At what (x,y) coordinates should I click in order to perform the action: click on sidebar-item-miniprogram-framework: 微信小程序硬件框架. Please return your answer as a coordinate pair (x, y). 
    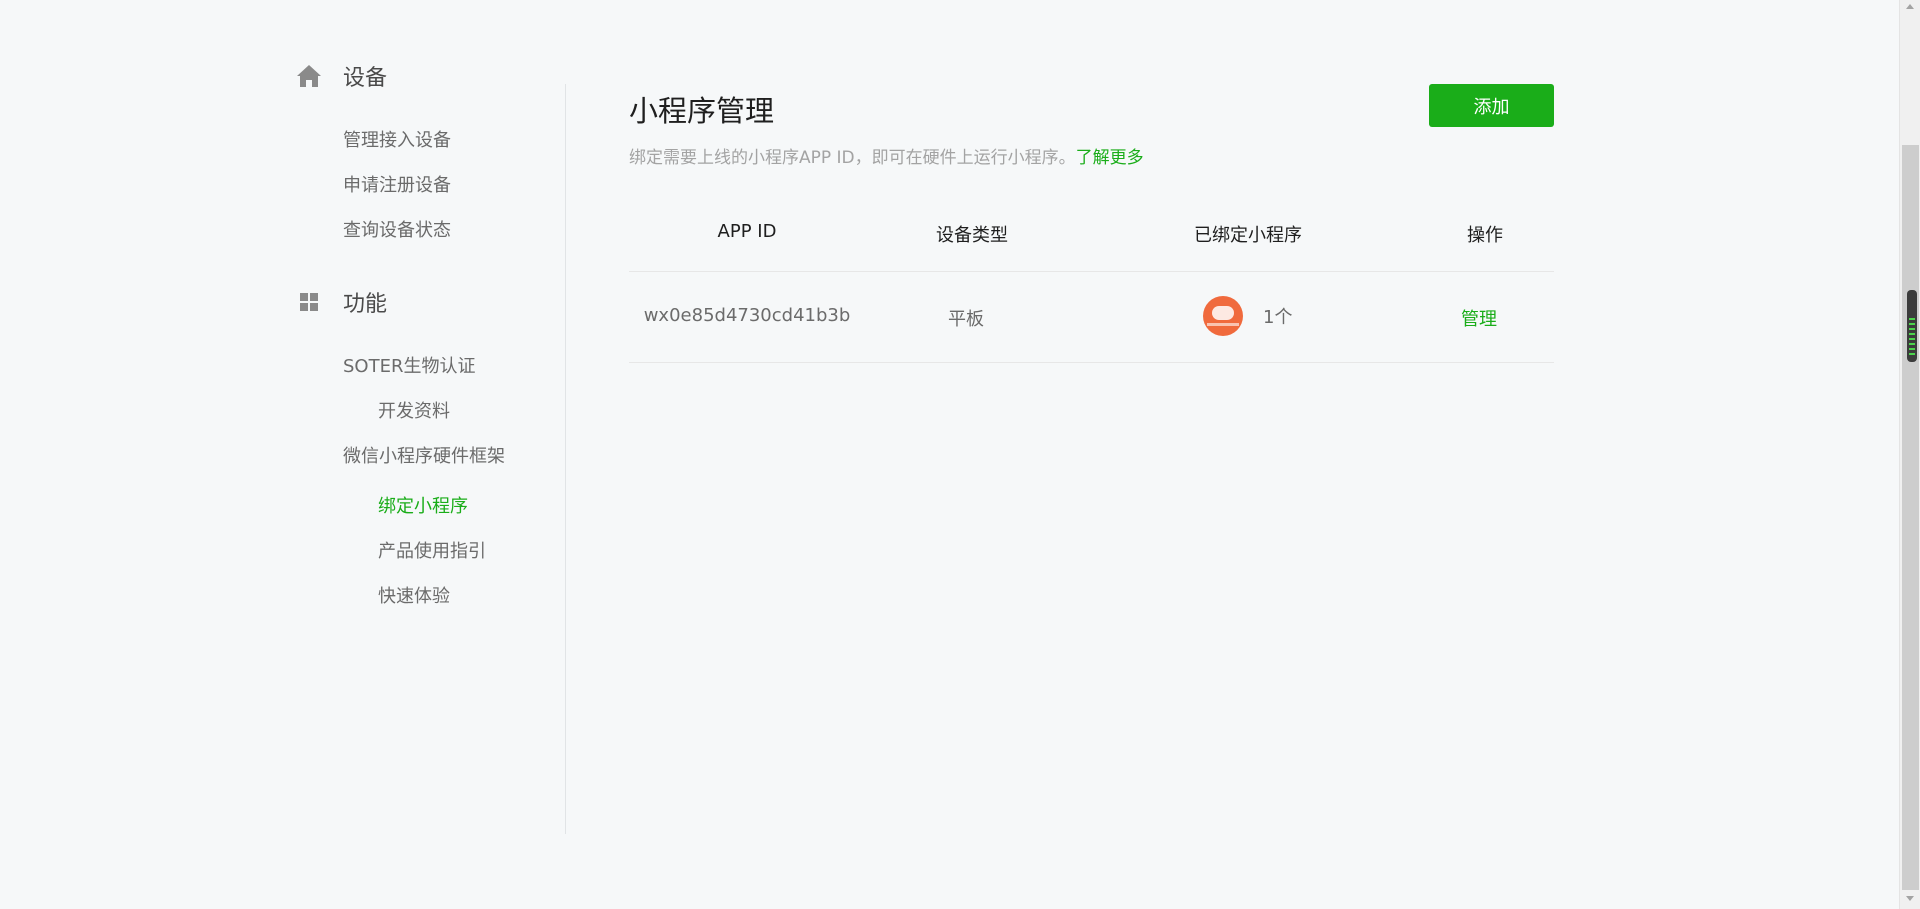
    Looking at the image, I should click on (424, 455).